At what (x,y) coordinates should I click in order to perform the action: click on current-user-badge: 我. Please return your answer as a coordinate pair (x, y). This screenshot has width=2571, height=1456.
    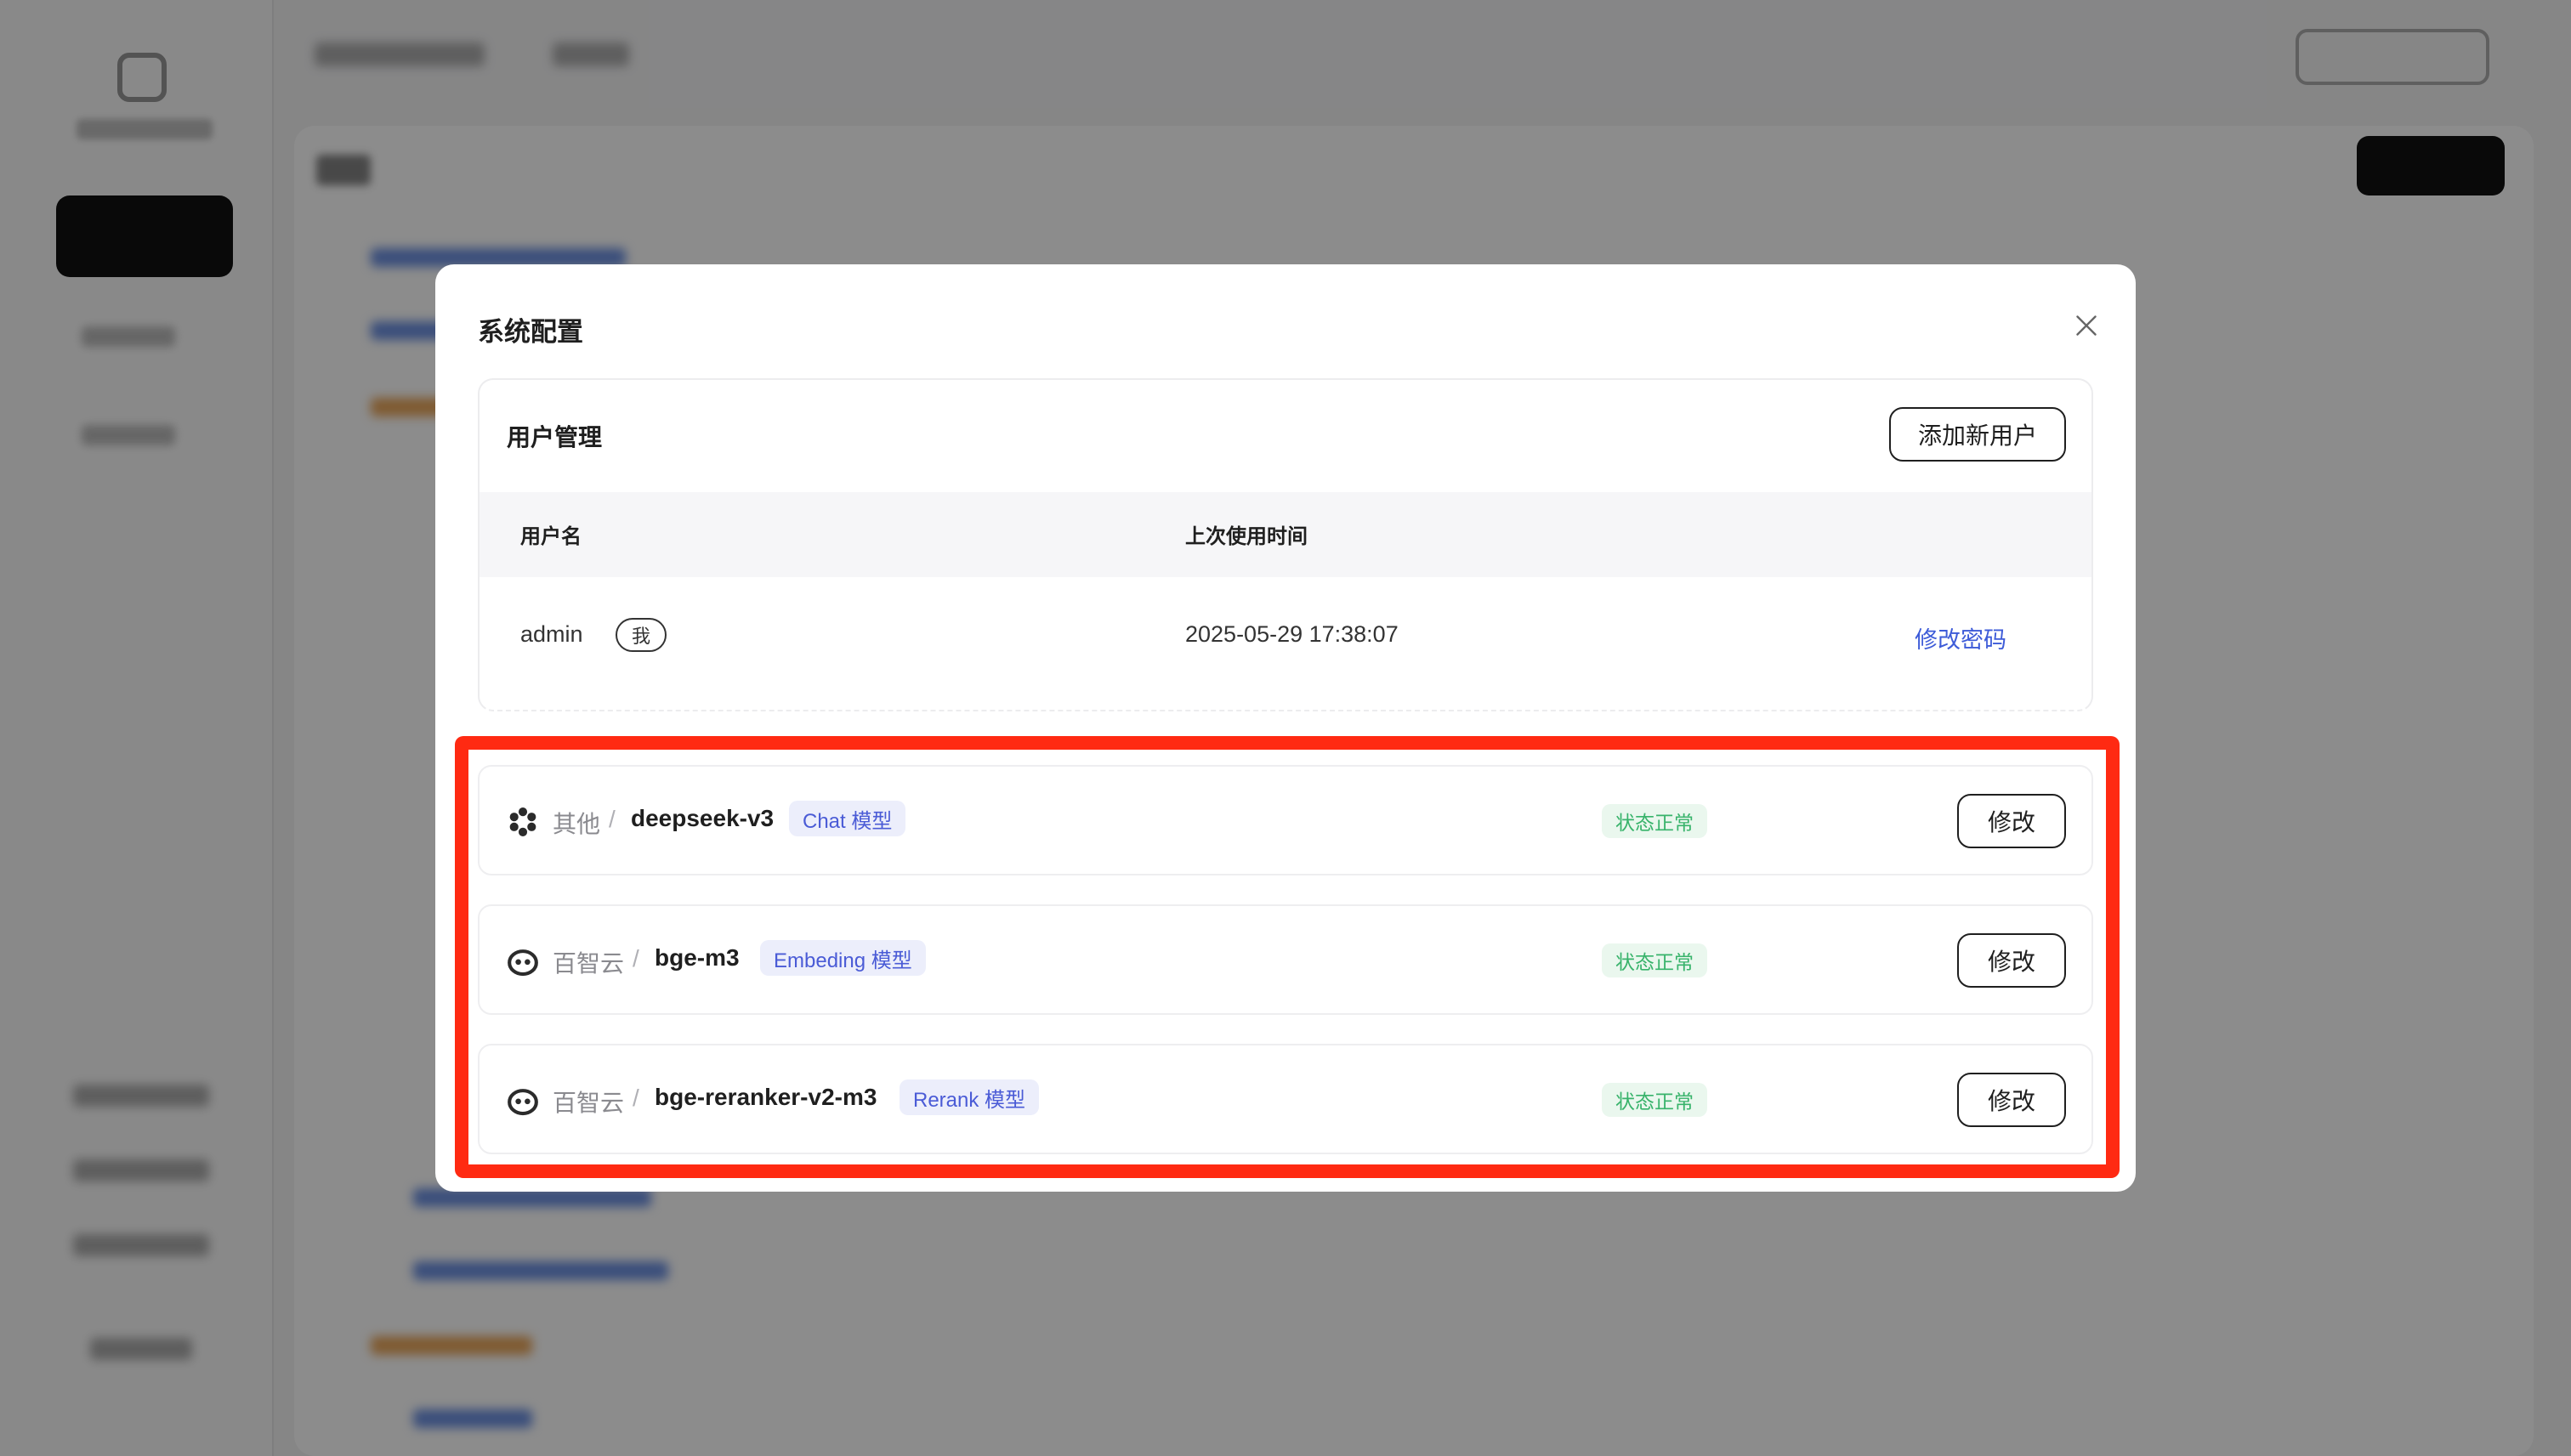
    Looking at the image, I should click on (641, 635).